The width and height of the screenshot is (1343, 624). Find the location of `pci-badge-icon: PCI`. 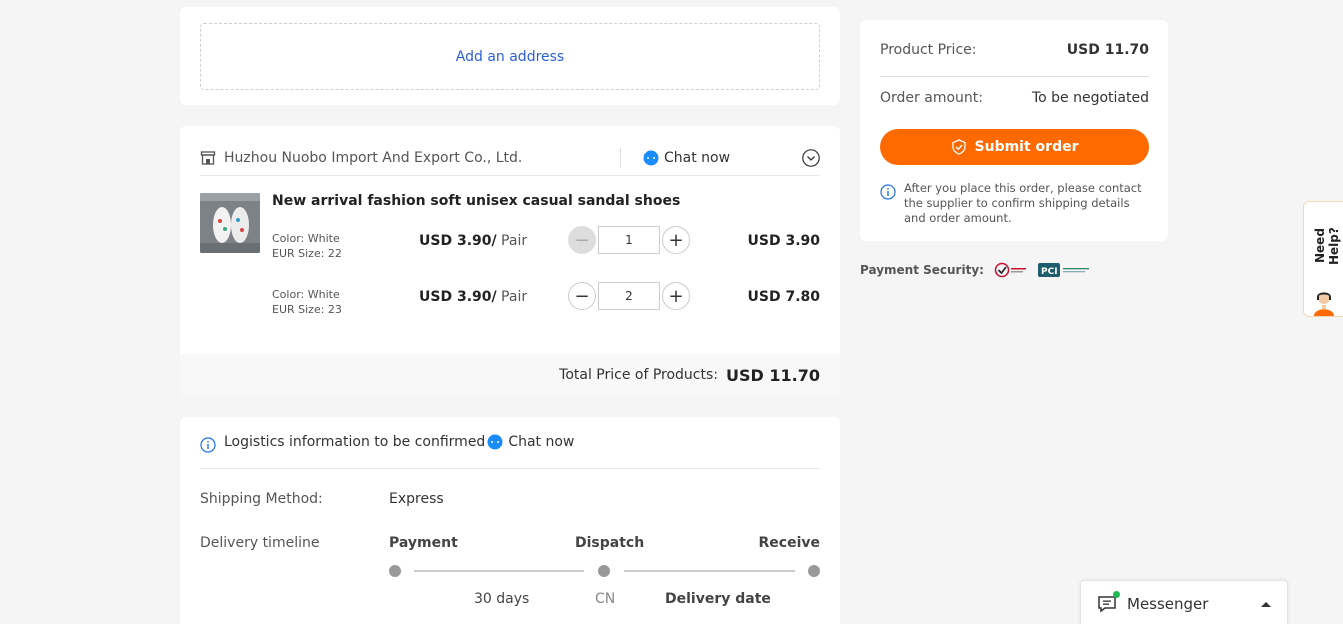

pci-badge-icon: PCI is located at coordinates (1063, 270).